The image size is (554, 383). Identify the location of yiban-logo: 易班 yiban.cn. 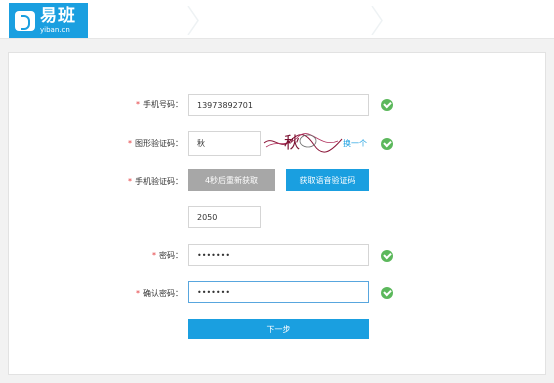
(48, 20).